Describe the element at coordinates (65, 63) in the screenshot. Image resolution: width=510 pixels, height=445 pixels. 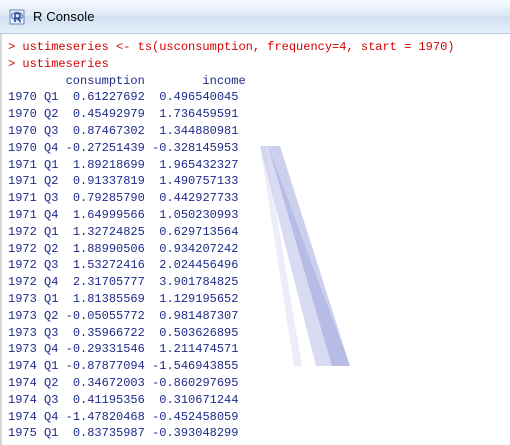
I see `command-text: ustimeseries` at that location.